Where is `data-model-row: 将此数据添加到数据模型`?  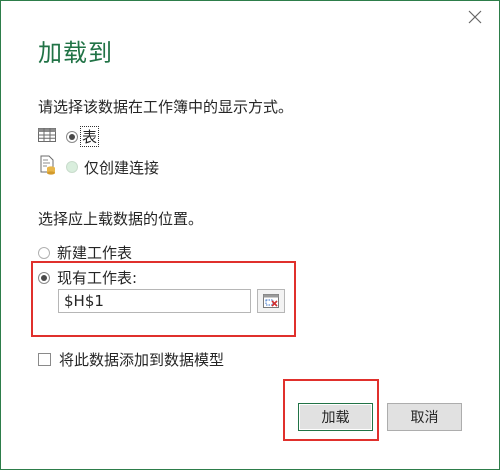 data-model-row: 将此数据添加到数据模型 is located at coordinates (131, 359).